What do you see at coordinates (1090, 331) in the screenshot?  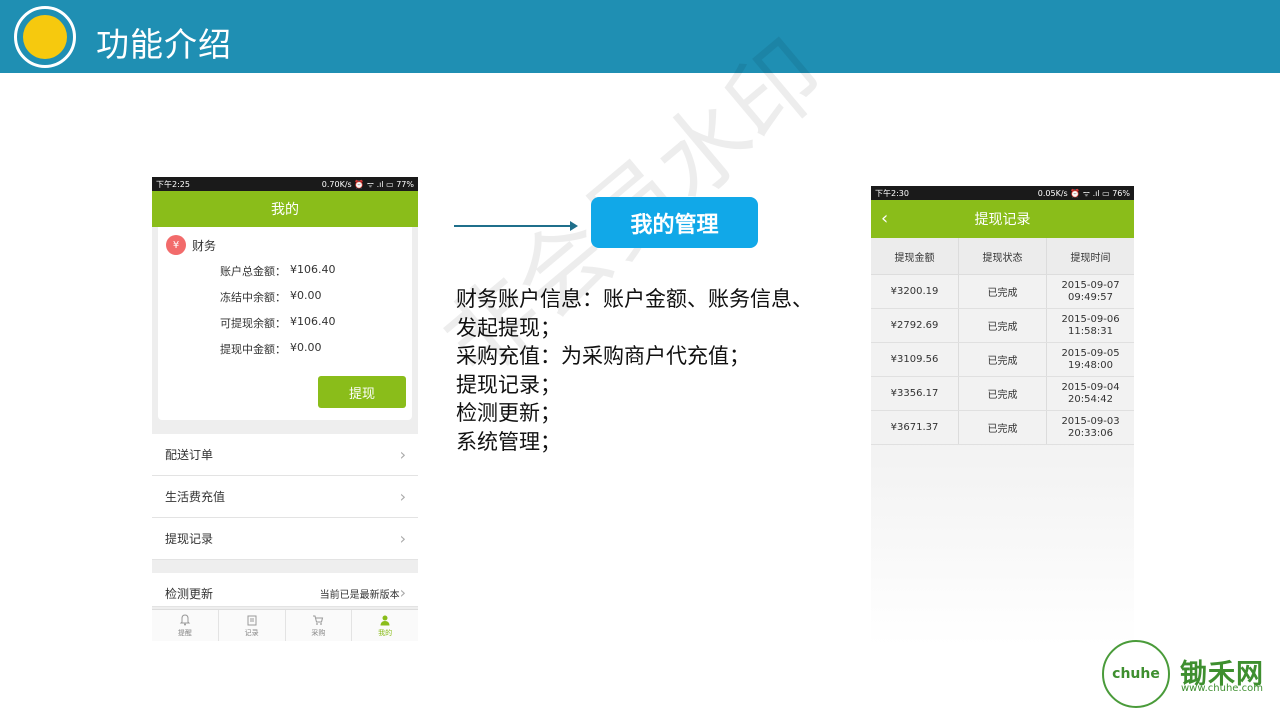 I see `time-text: 11:58:31` at bounding box center [1090, 331].